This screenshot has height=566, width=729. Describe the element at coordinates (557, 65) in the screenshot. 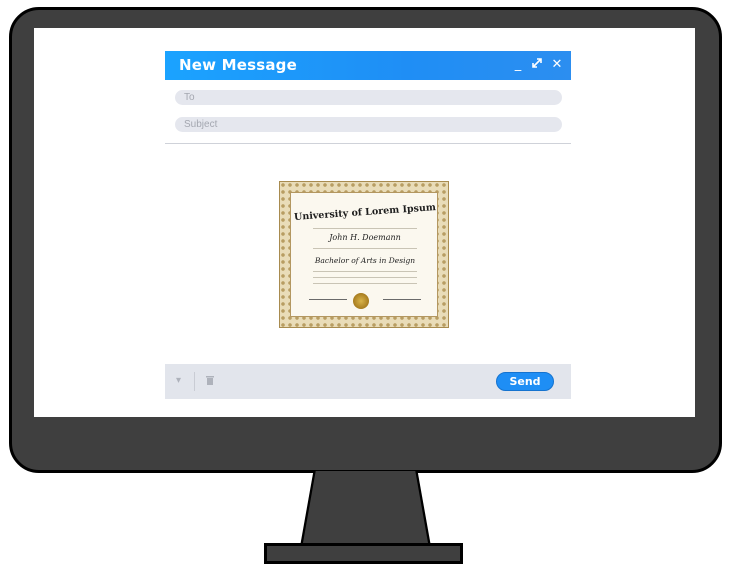

I see `close-icon: ✕` at that location.